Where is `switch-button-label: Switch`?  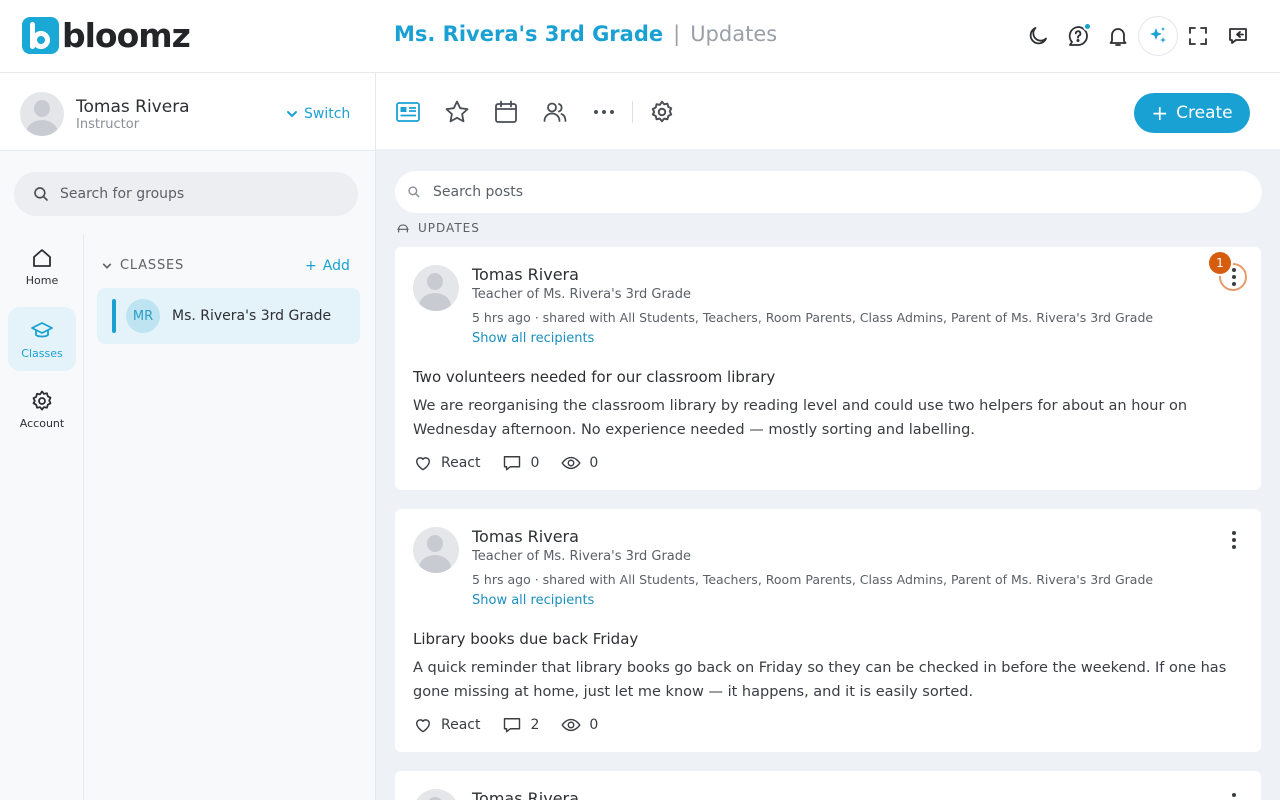
switch-button-label: Switch is located at coordinates (327, 114).